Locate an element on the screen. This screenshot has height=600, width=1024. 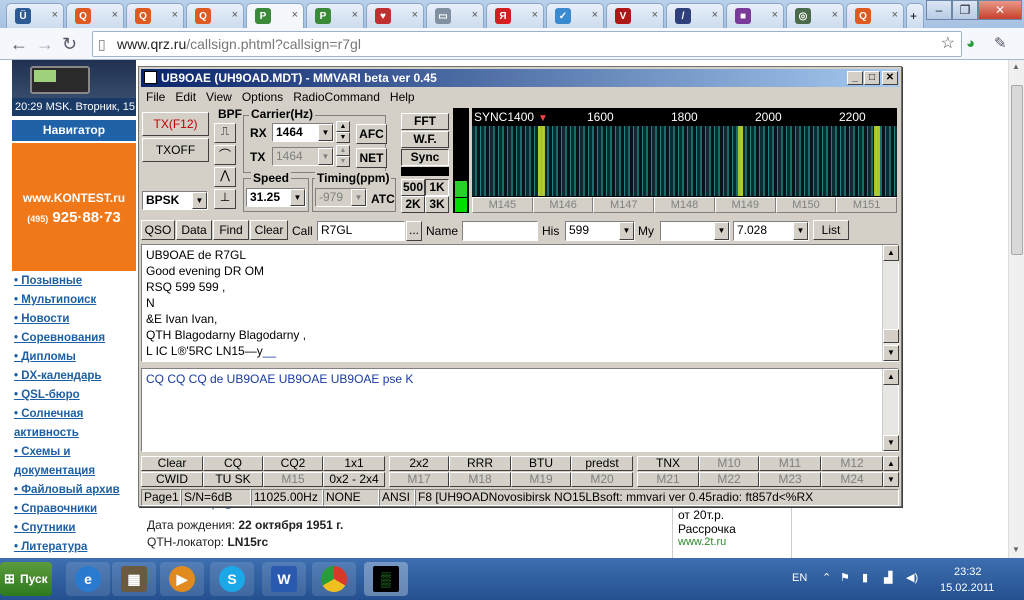
my-rst-input: ▼ is located at coordinates (695, 231).